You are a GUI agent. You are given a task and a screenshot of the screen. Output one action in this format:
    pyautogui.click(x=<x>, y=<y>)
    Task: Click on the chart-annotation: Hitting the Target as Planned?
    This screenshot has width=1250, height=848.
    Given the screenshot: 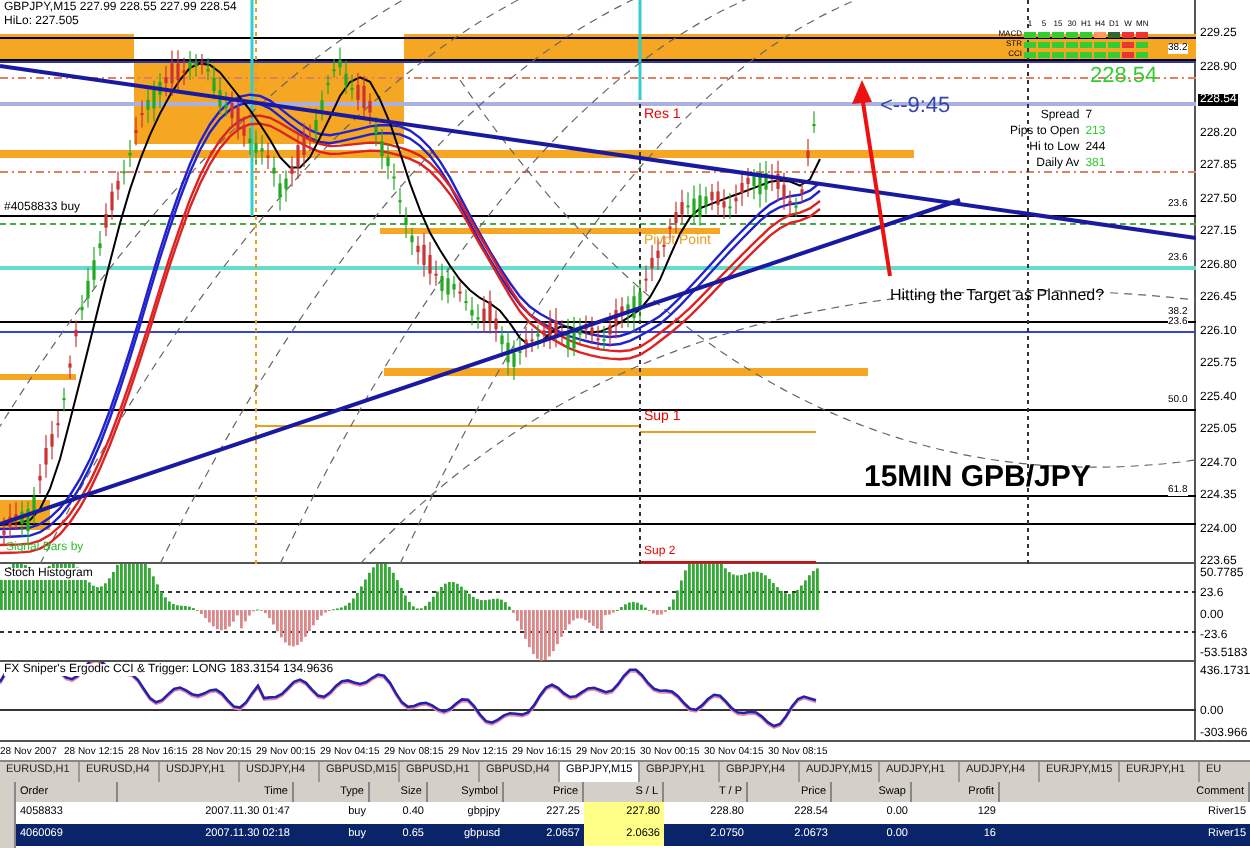 What is the action you would take?
    pyautogui.click(x=997, y=296)
    